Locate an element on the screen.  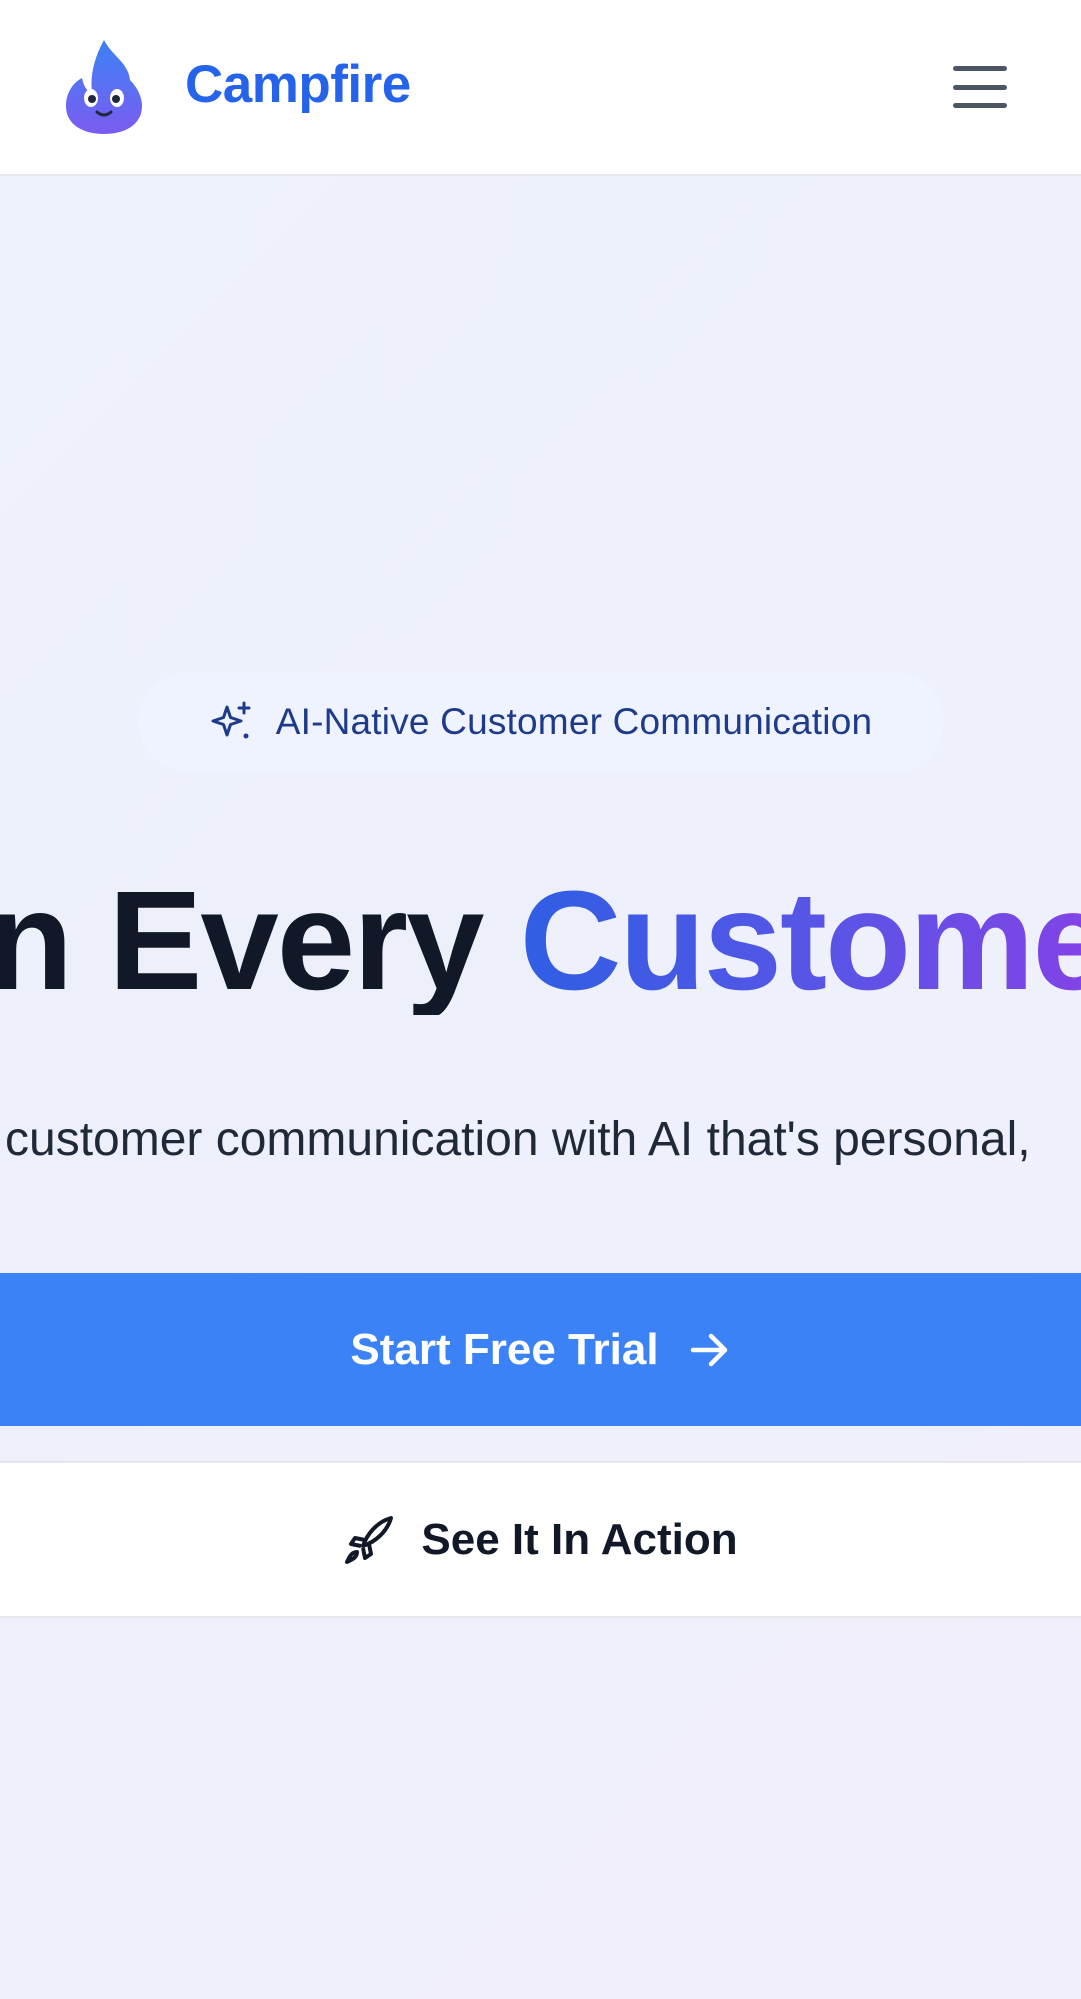
campfire-logo-icon is located at coordinates (104, 87).